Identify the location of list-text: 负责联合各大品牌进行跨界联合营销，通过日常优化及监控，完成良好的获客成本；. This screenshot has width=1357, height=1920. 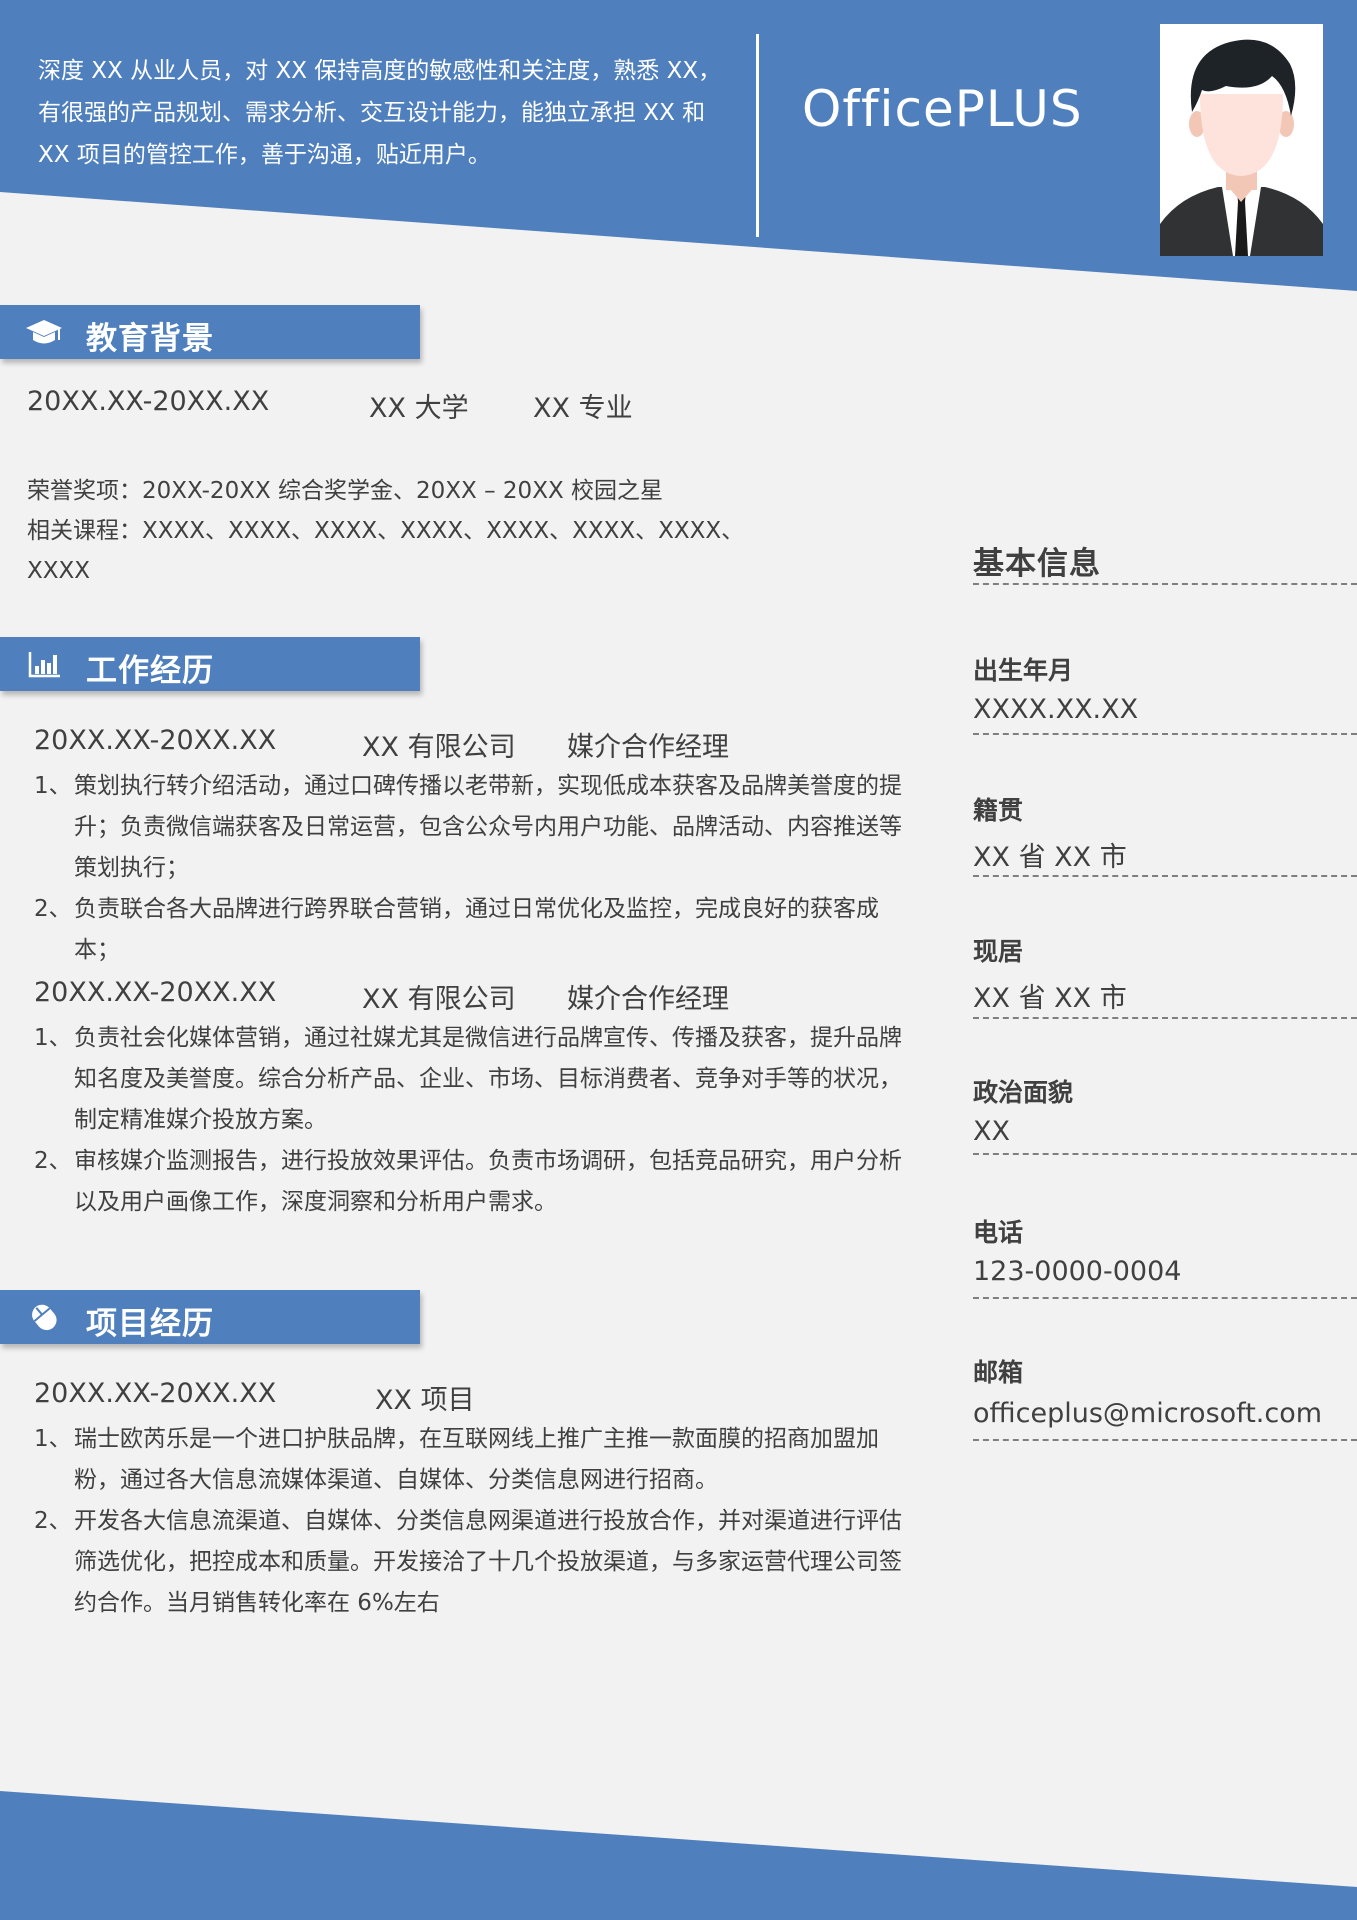
(476, 929).